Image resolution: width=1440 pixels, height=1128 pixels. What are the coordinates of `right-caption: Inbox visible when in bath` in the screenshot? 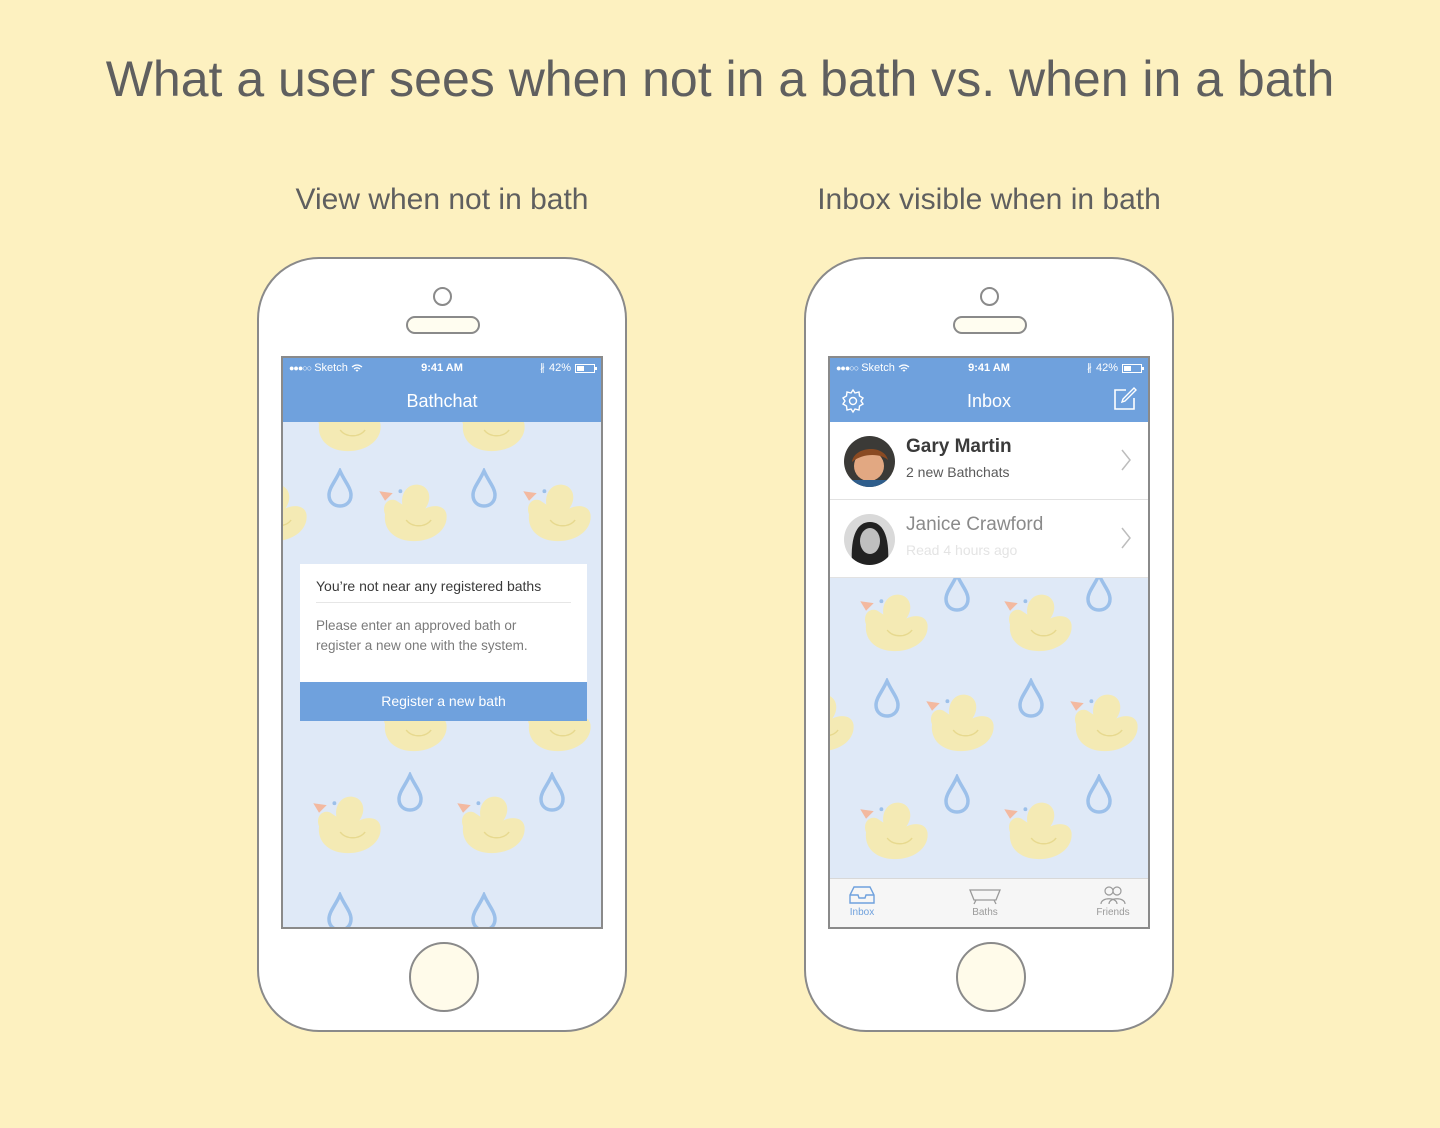 It's located at (989, 199).